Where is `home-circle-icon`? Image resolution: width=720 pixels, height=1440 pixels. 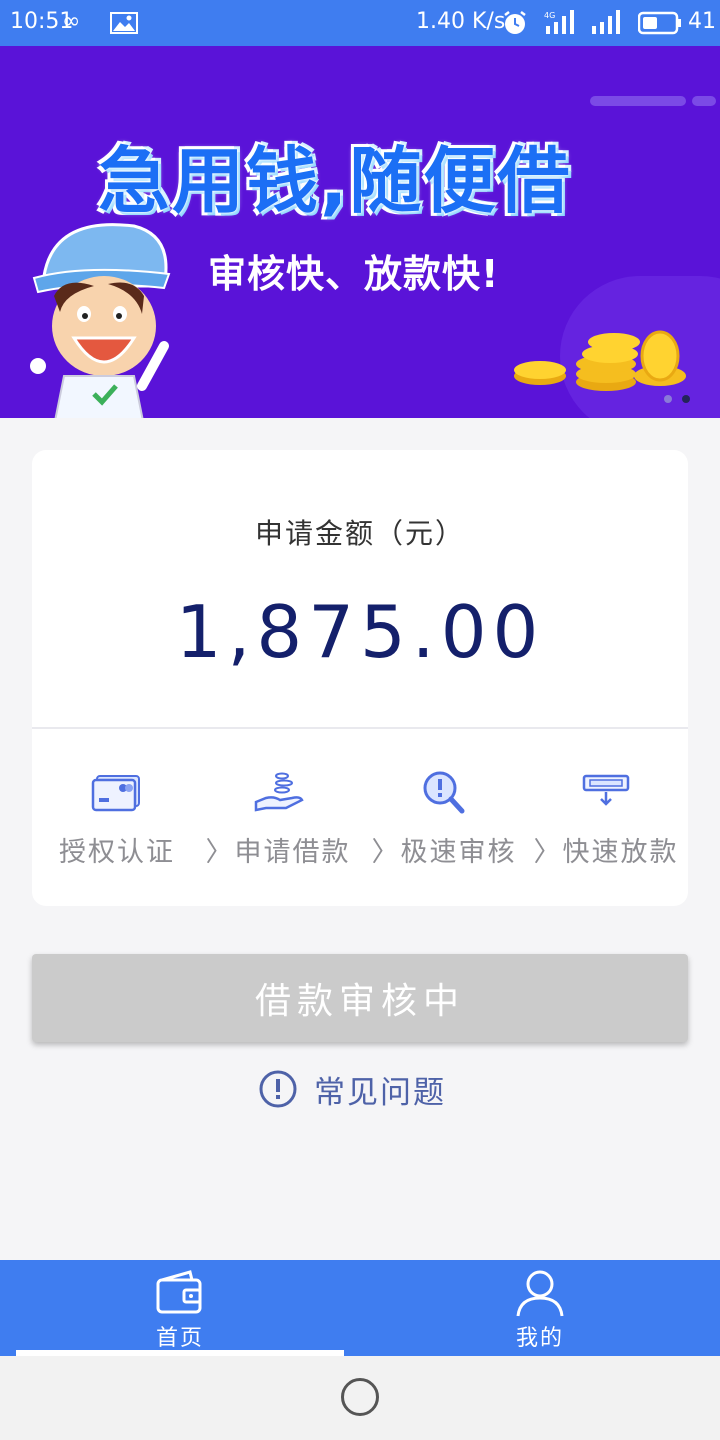 home-circle-icon is located at coordinates (360, 1397).